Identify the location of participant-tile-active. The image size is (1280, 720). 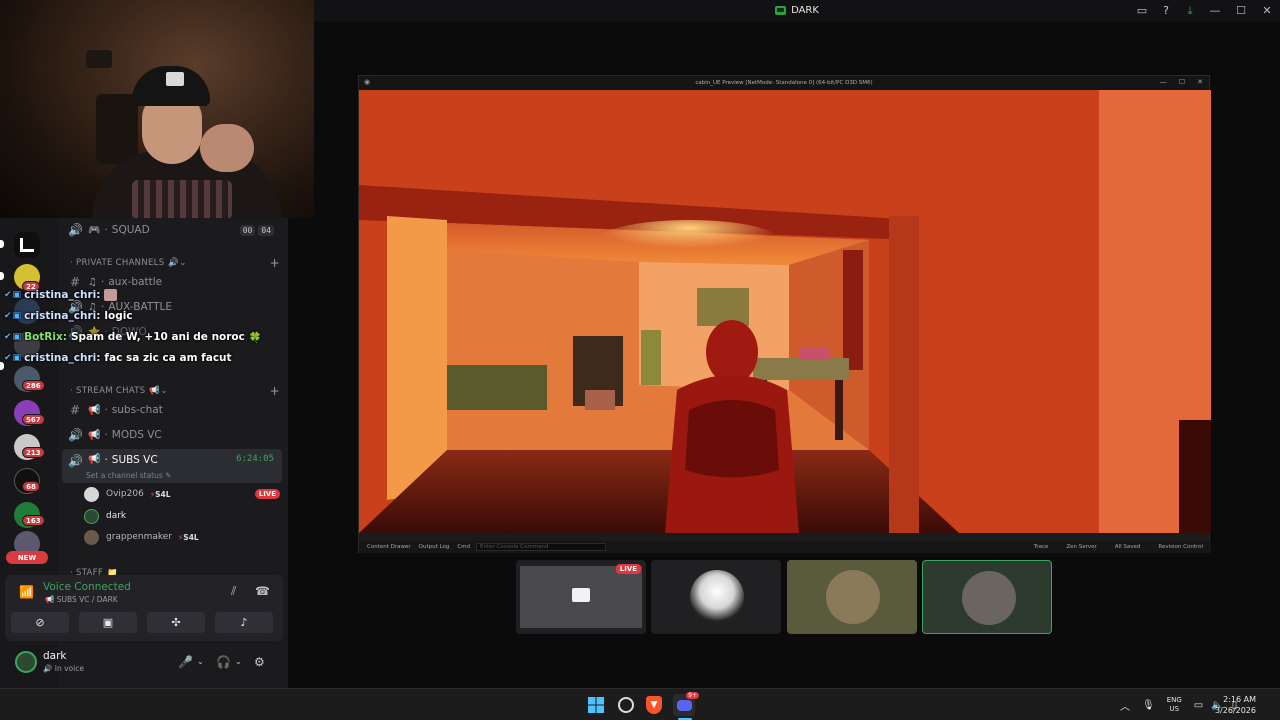
(987, 597).